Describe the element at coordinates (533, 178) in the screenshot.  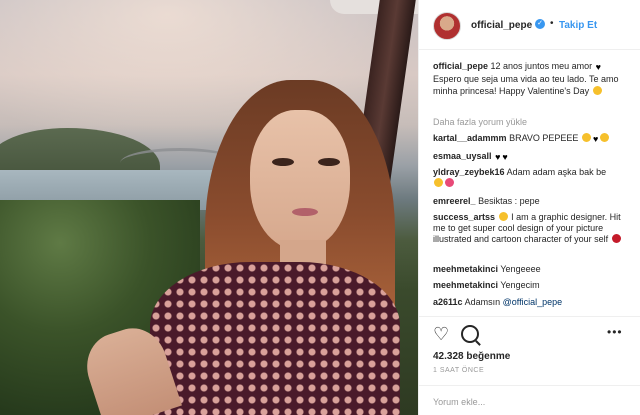
I see `comment-row: yldray_zeybek16 Adam adam aşka bak be` at that location.